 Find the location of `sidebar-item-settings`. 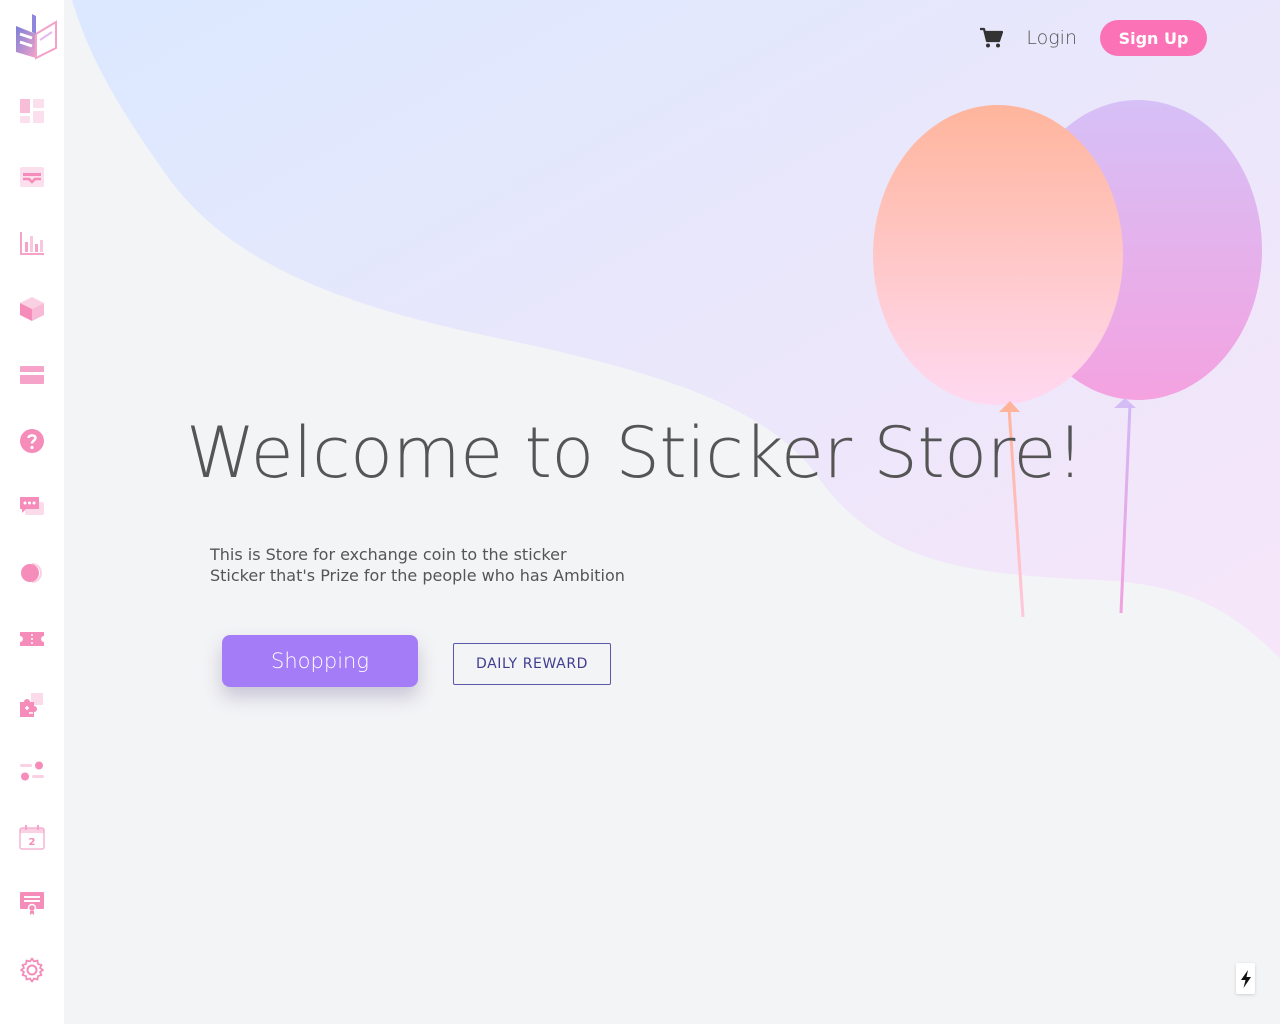

sidebar-item-settings is located at coordinates (32, 970).